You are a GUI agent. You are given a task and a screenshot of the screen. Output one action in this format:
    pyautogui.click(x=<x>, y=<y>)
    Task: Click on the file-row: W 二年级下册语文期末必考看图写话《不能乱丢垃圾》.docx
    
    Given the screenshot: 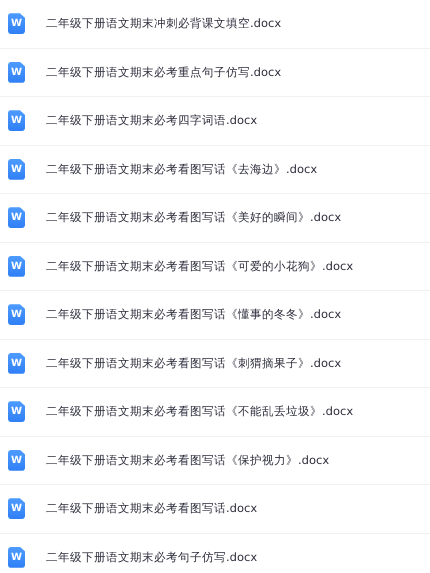 What is the action you would take?
    pyautogui.click(x=215, y=412)
    